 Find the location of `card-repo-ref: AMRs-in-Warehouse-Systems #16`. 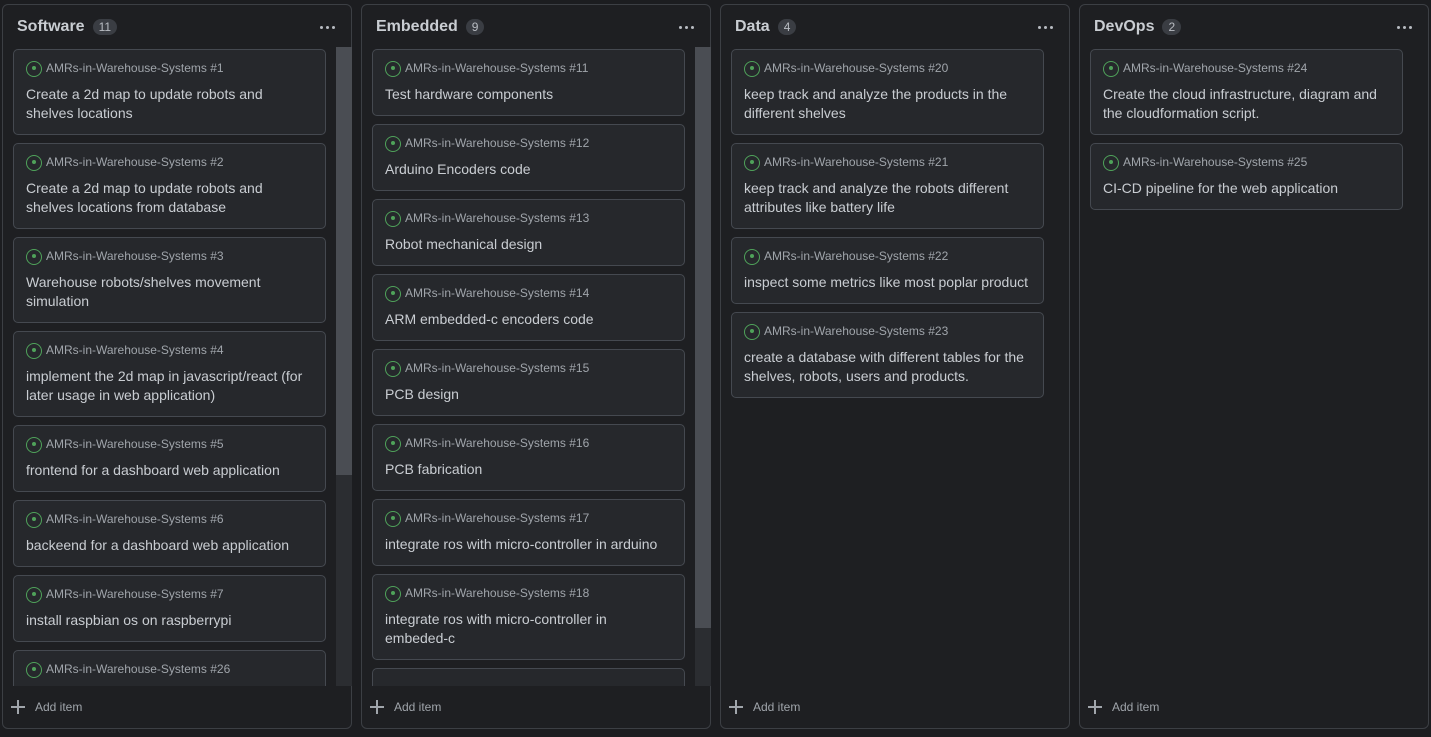

card-repo-ref: AMRs-in-Warehouse-Systems #16 is located at coordinates (497, 443).